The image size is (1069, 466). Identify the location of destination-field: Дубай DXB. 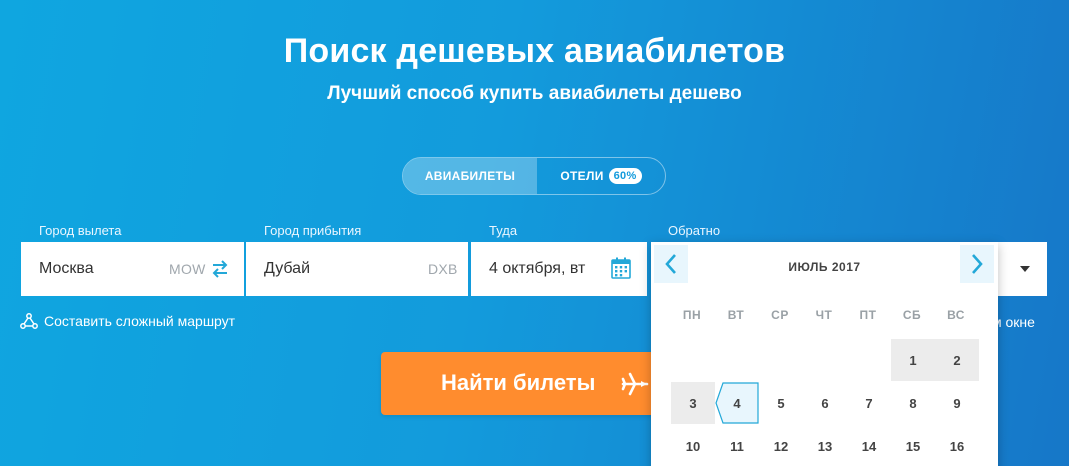
(357, 269).